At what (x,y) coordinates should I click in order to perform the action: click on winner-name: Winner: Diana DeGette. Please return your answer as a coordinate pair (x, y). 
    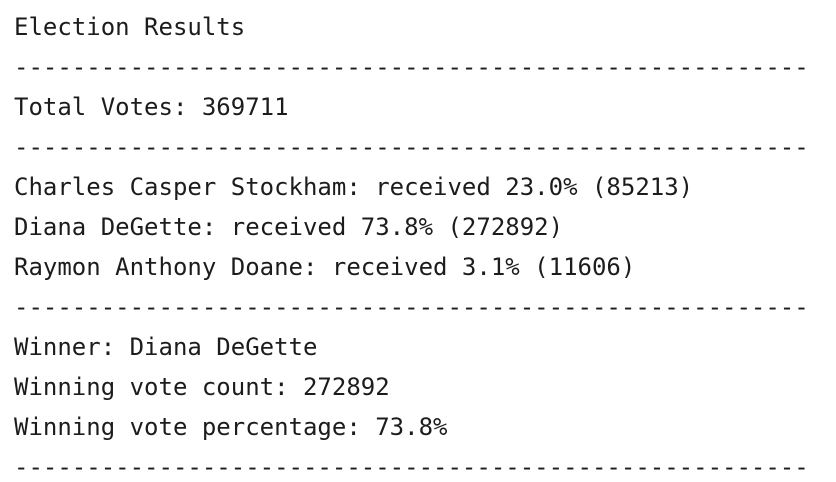
    Looking at the image, I should click on (166, 347).